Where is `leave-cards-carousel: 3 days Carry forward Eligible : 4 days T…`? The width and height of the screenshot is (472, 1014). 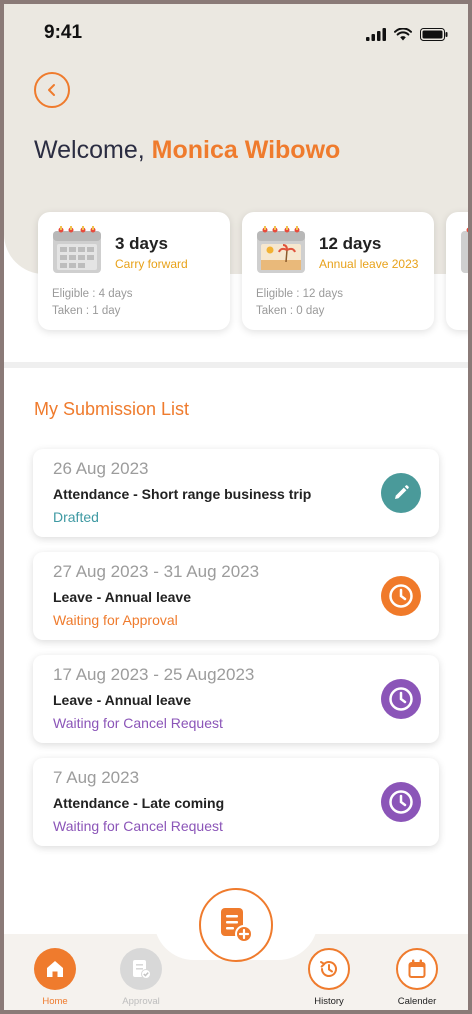 leave-cards-carousel: 3 days Carry forward Eligible : 4 days T… is located at coordinates (253, 272).